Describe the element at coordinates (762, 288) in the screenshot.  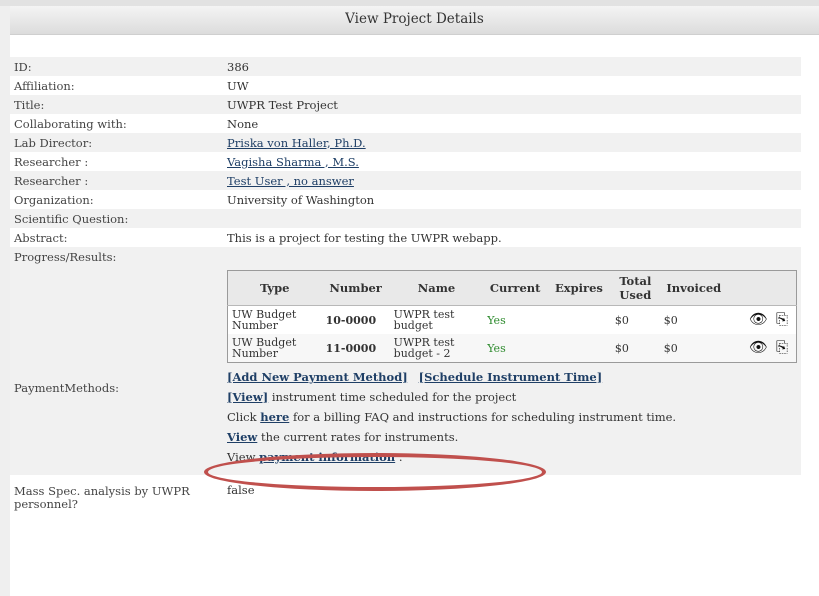
I see `col-actions` at that location.